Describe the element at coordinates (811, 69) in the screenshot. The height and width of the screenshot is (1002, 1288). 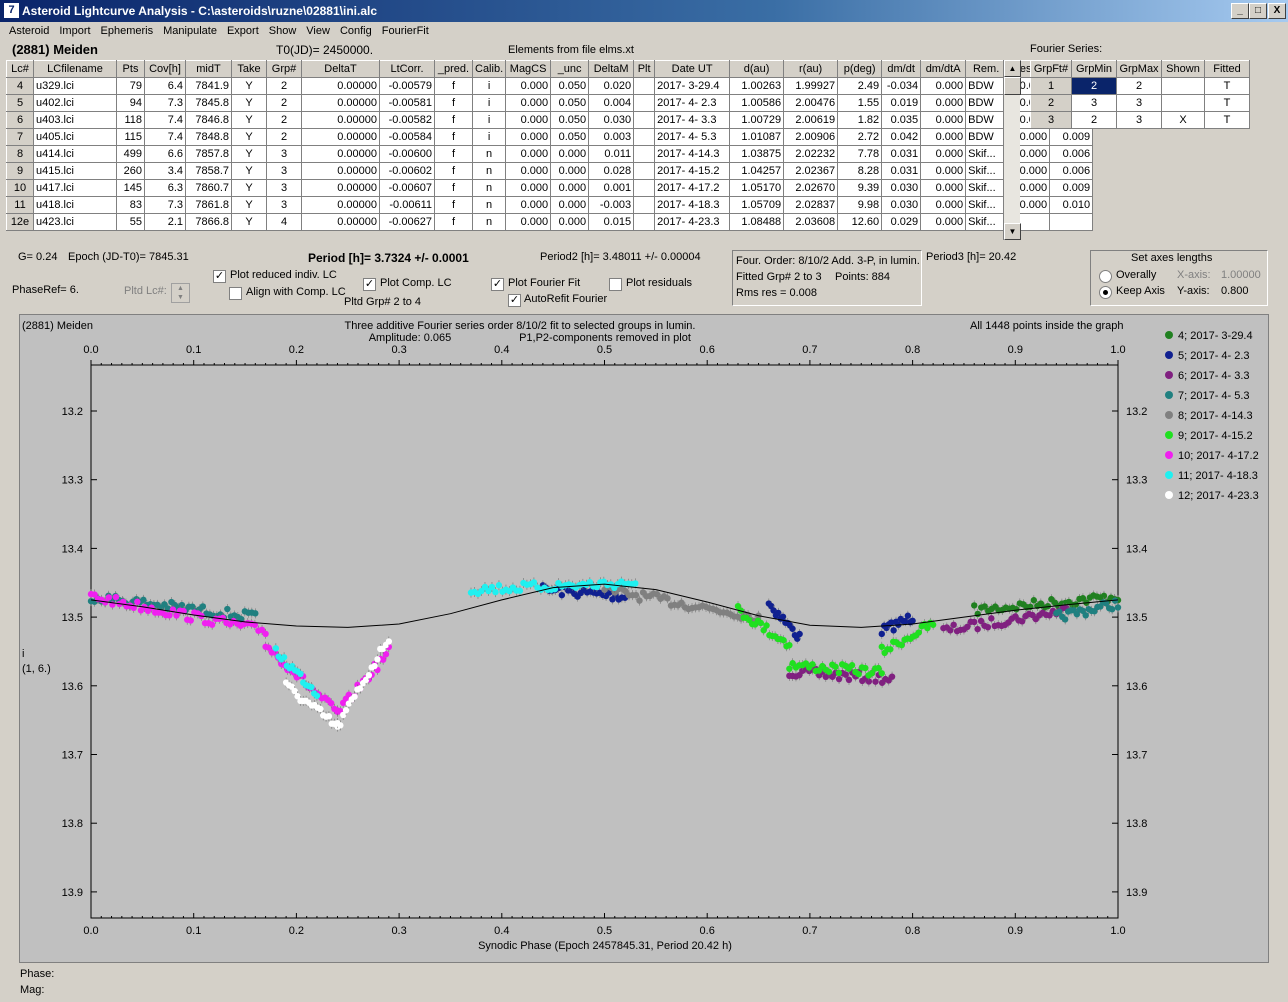
I see `lc-col-header: r(au)` at that location.